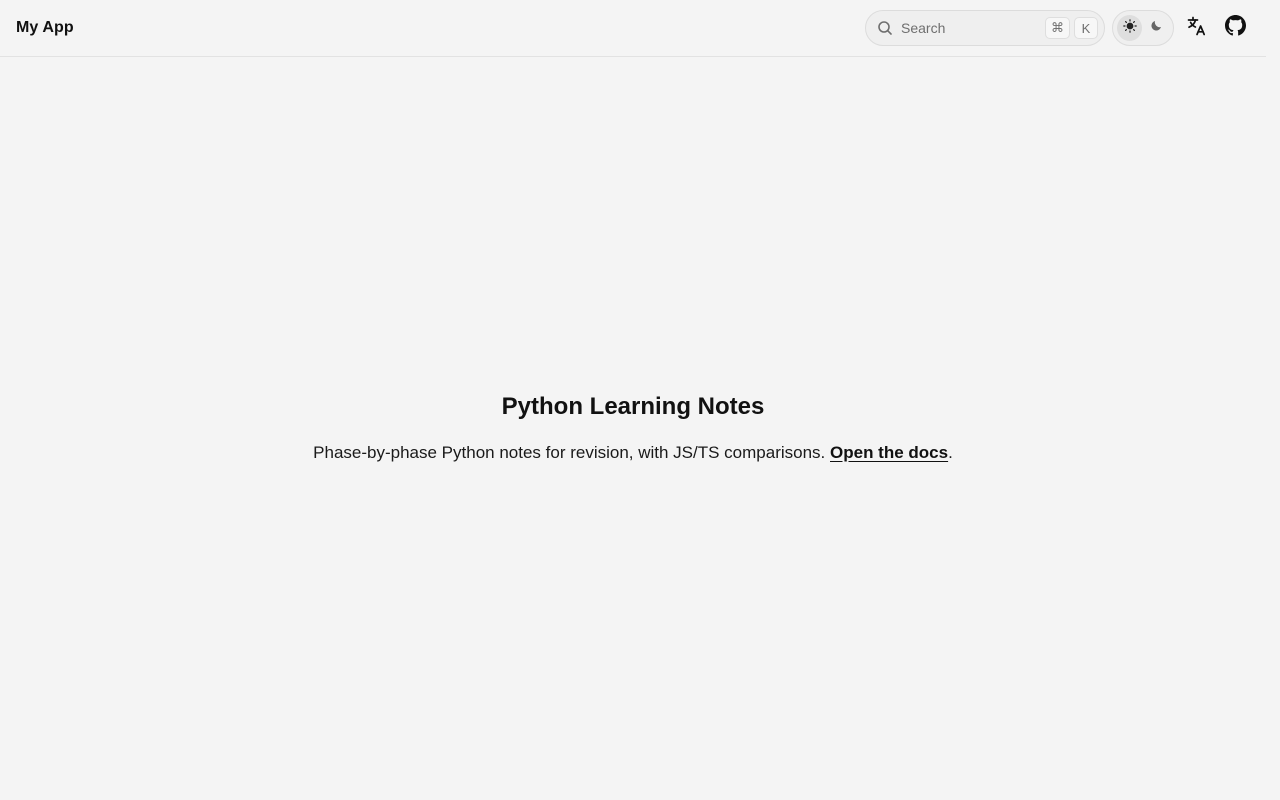 The height and width of the screenshot is (800, 1280). Describe the element at coordinates (1143, 28) in the screenshot. I see `theme-toggle` at that location.